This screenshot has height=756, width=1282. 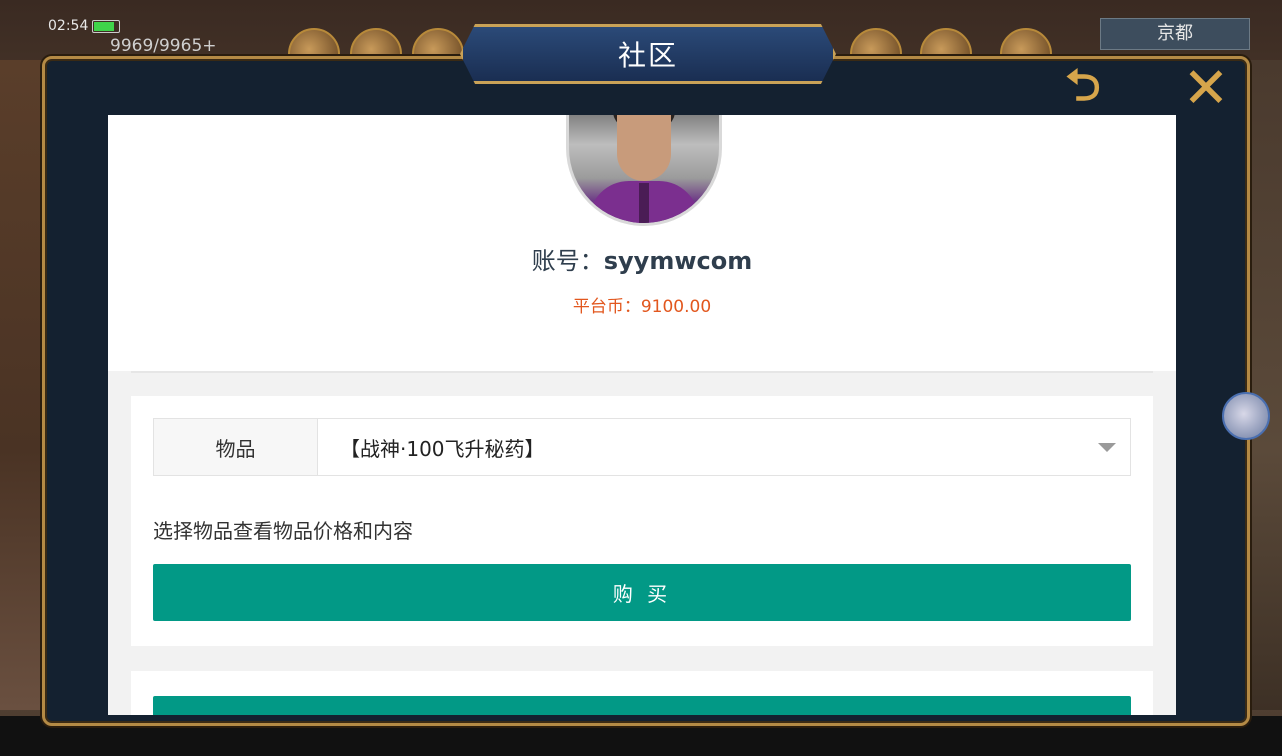 I want to click on dialog-title-plate: 社区, so click(x=648, y=54).